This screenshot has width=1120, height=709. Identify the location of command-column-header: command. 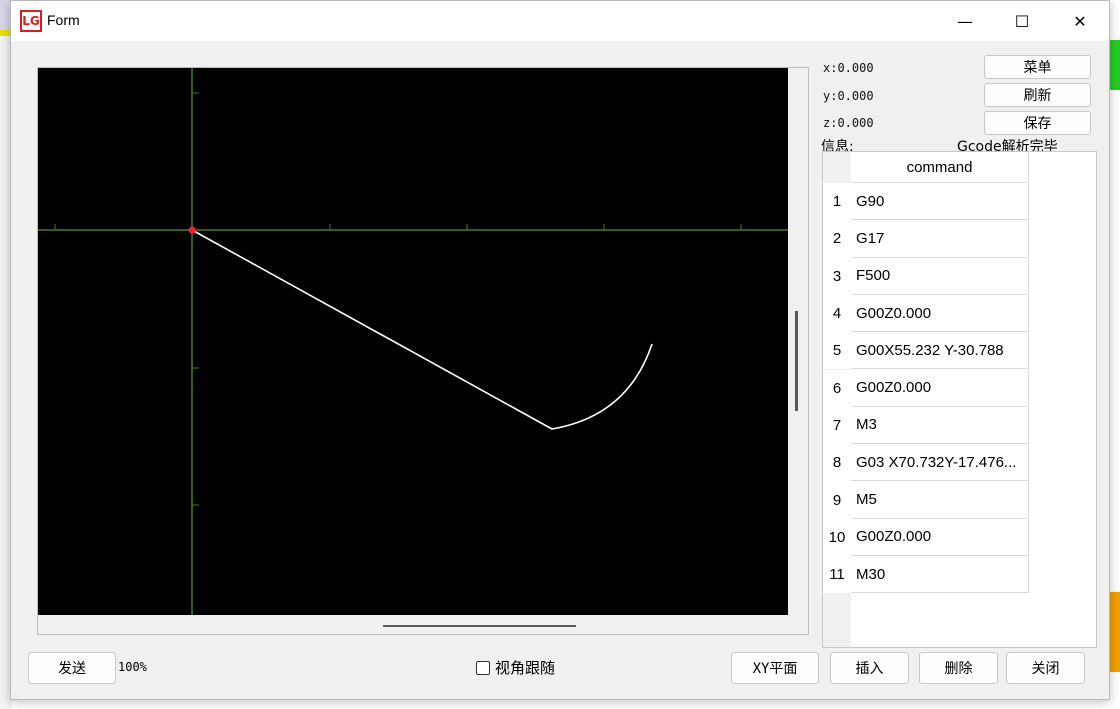
(940, 167).